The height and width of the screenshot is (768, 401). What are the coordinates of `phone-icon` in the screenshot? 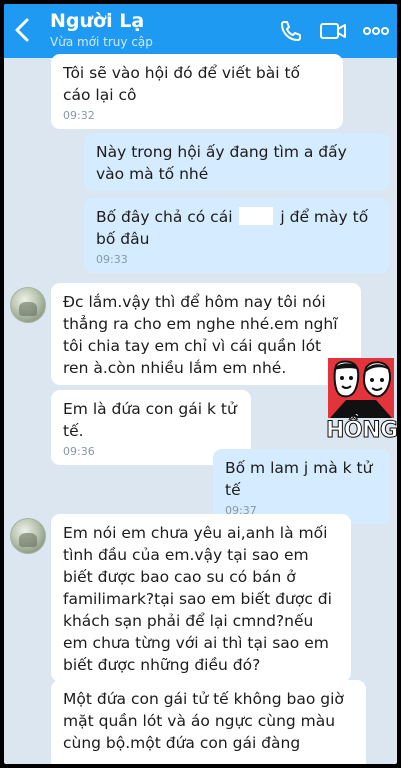 It's located at (291, 31).